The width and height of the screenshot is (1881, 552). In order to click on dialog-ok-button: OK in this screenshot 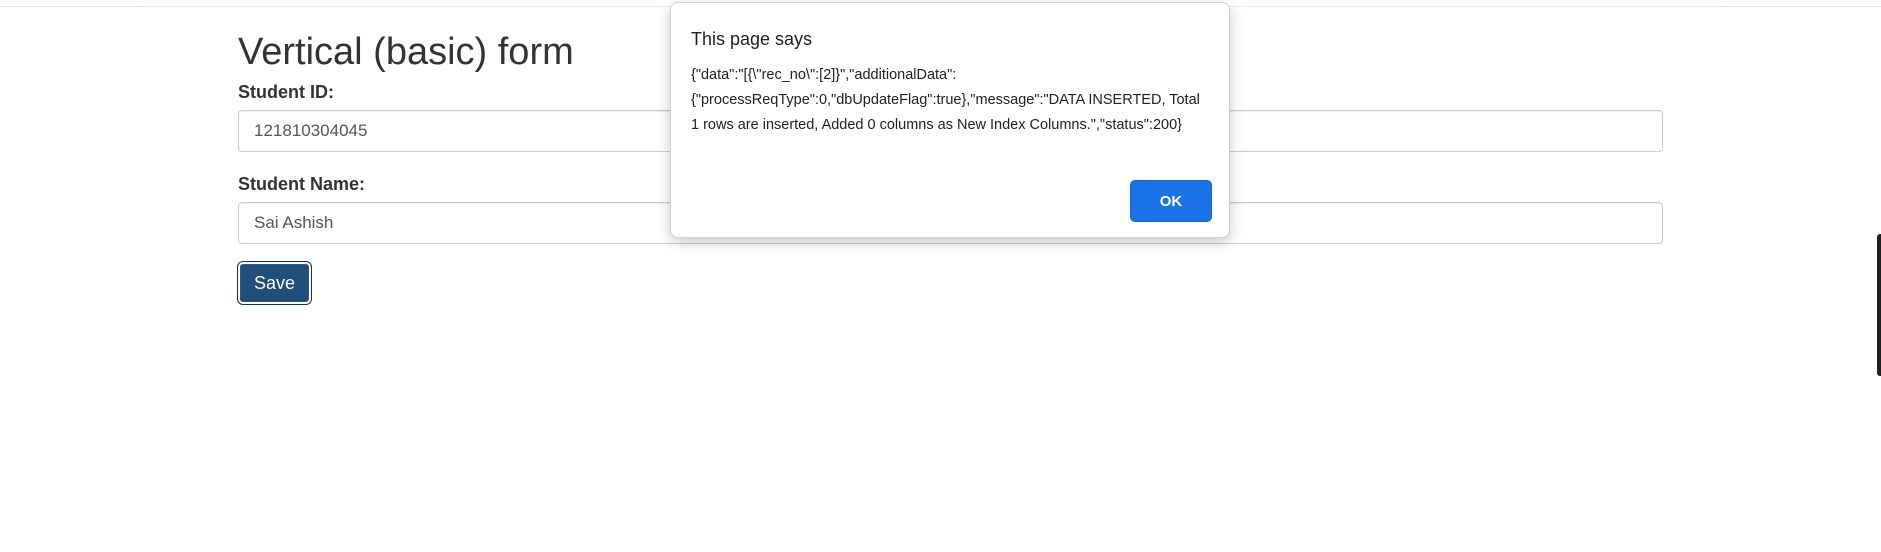, I will do `click(1171, 201)`.